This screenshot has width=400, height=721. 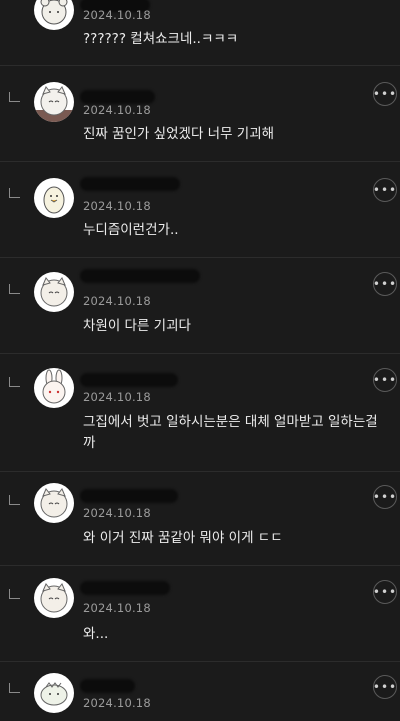 I want to click on comment-text: 그집에서 벗고 일하시는분은 대체 얼마받고 일하는걸까, so click(x=230, y=432).